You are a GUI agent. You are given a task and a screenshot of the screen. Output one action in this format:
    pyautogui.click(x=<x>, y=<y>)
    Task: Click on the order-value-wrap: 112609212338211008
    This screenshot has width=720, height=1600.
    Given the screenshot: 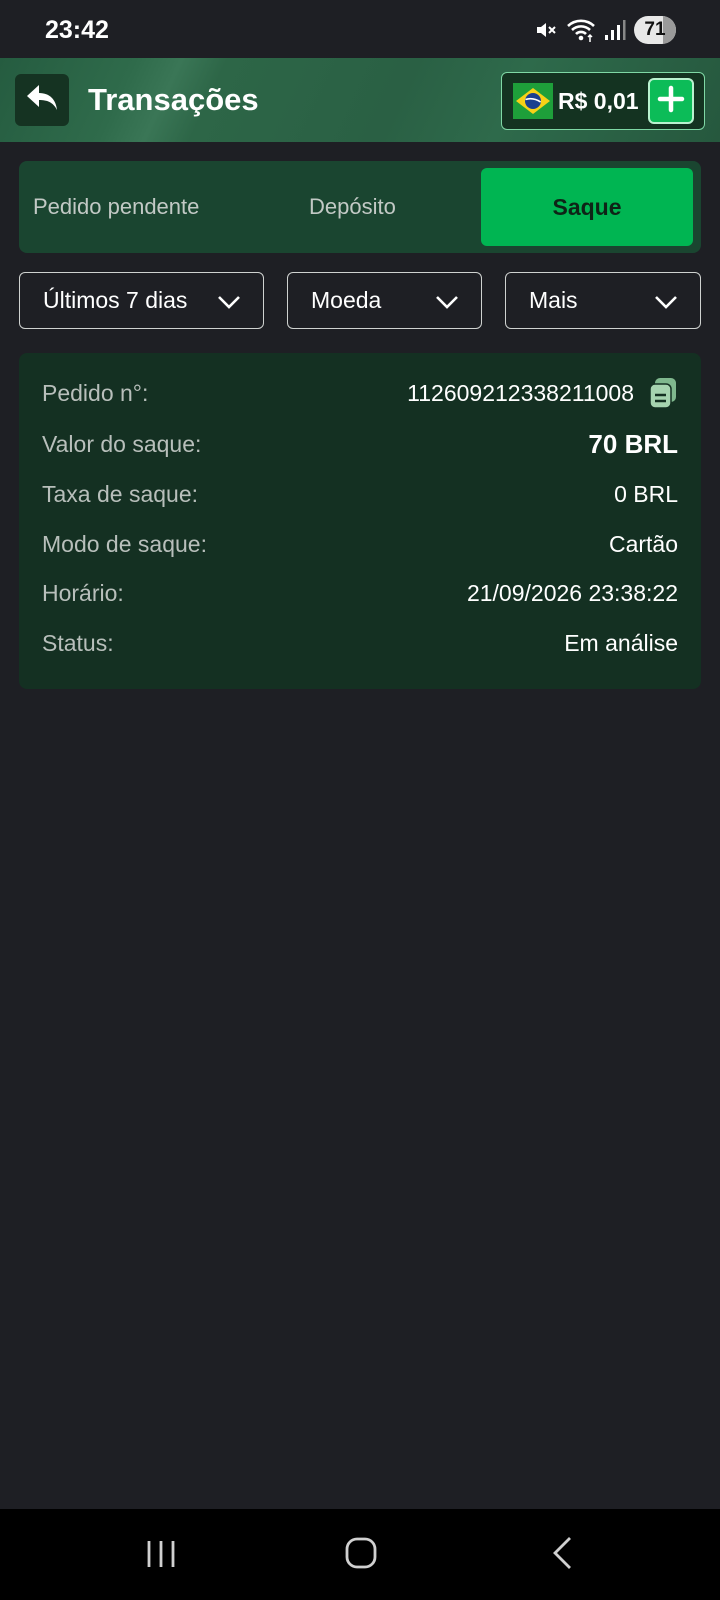 What is the action you would take?
    pyautogui.click(x=542, y=393)
    